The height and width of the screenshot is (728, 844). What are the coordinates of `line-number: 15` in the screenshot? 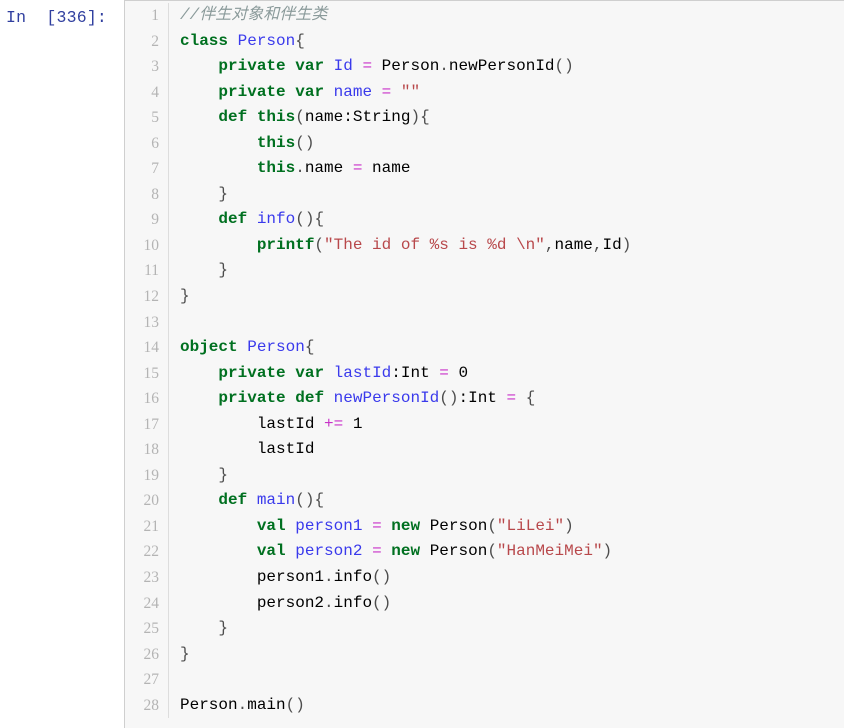 It's located at (151, 373).